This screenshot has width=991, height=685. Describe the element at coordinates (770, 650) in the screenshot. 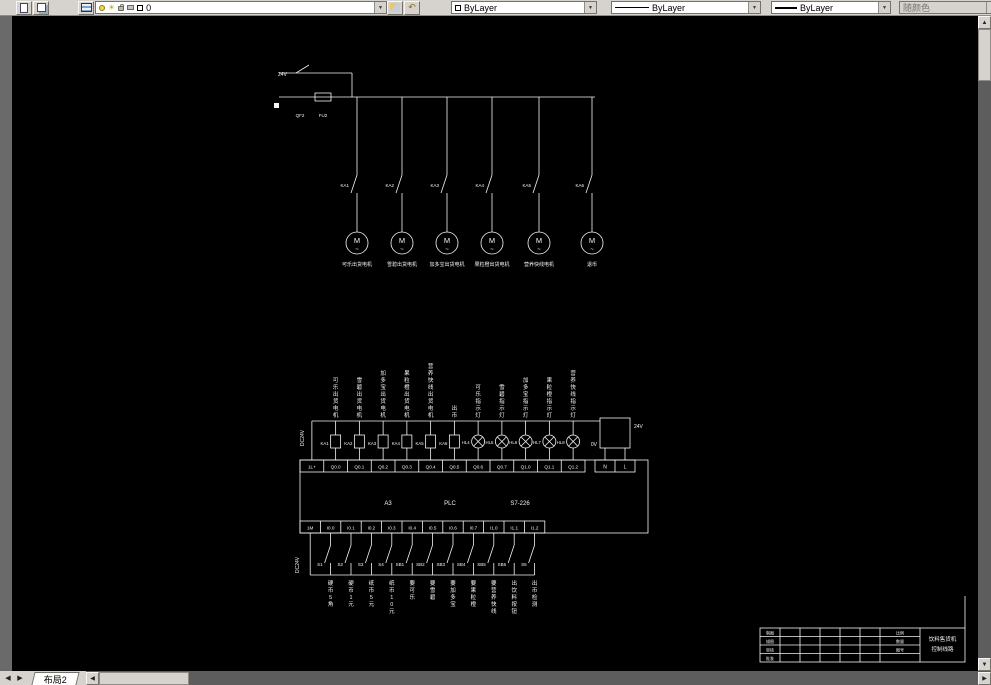

I see `title-block-cell: 审核` at that location.